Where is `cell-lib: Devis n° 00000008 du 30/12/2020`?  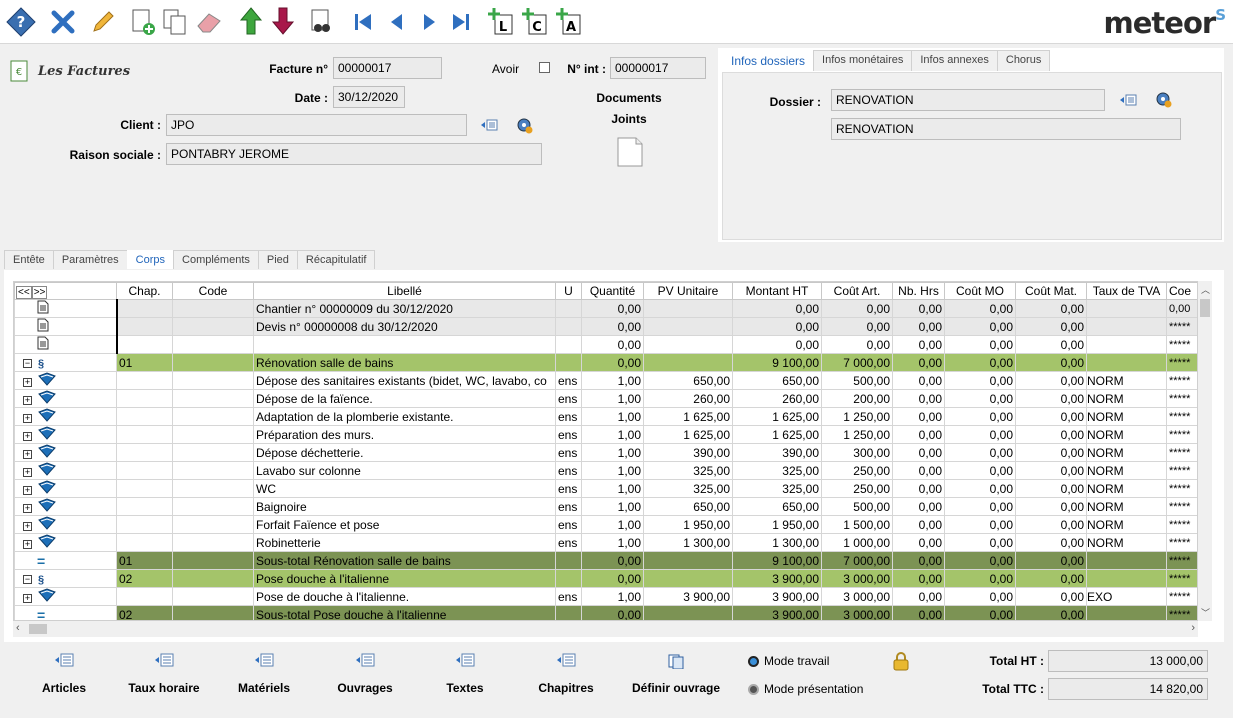
cell-lib: Devis n° 00000008 du 30/12/2020 is located at coordinates (404, 326).